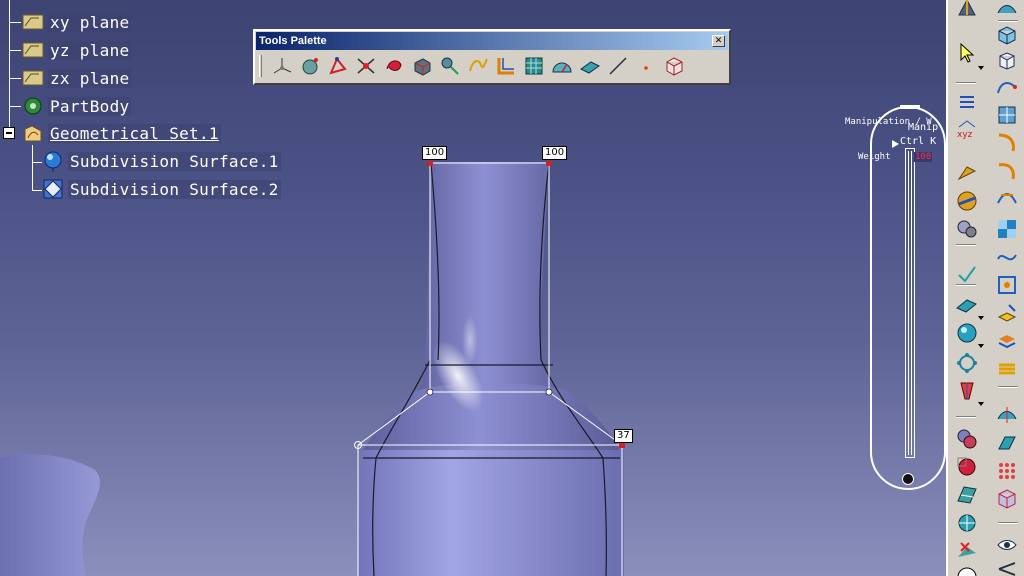 The height and width of the screenshot is (576, 1024). Describe the element at coordinates (1007, 313) in the screenshot. I see `layer-edit-icon` at that location.